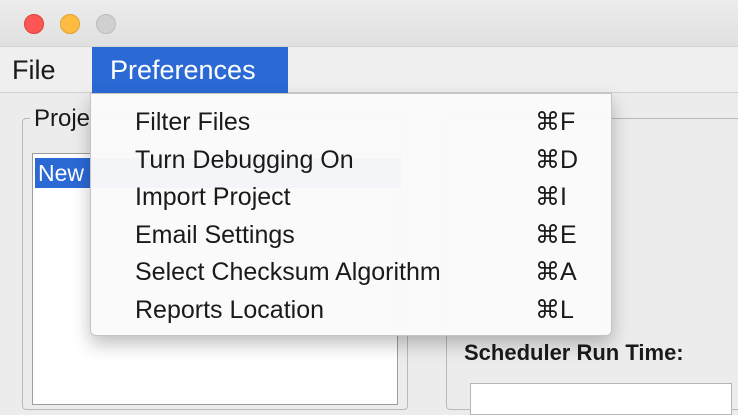 The height and width of the screenshot is (415, 738). Describe the element at coordinates (288, 272) in the screenshot. I see `menu-item-label: Select Checksum Algorithm` at that location.